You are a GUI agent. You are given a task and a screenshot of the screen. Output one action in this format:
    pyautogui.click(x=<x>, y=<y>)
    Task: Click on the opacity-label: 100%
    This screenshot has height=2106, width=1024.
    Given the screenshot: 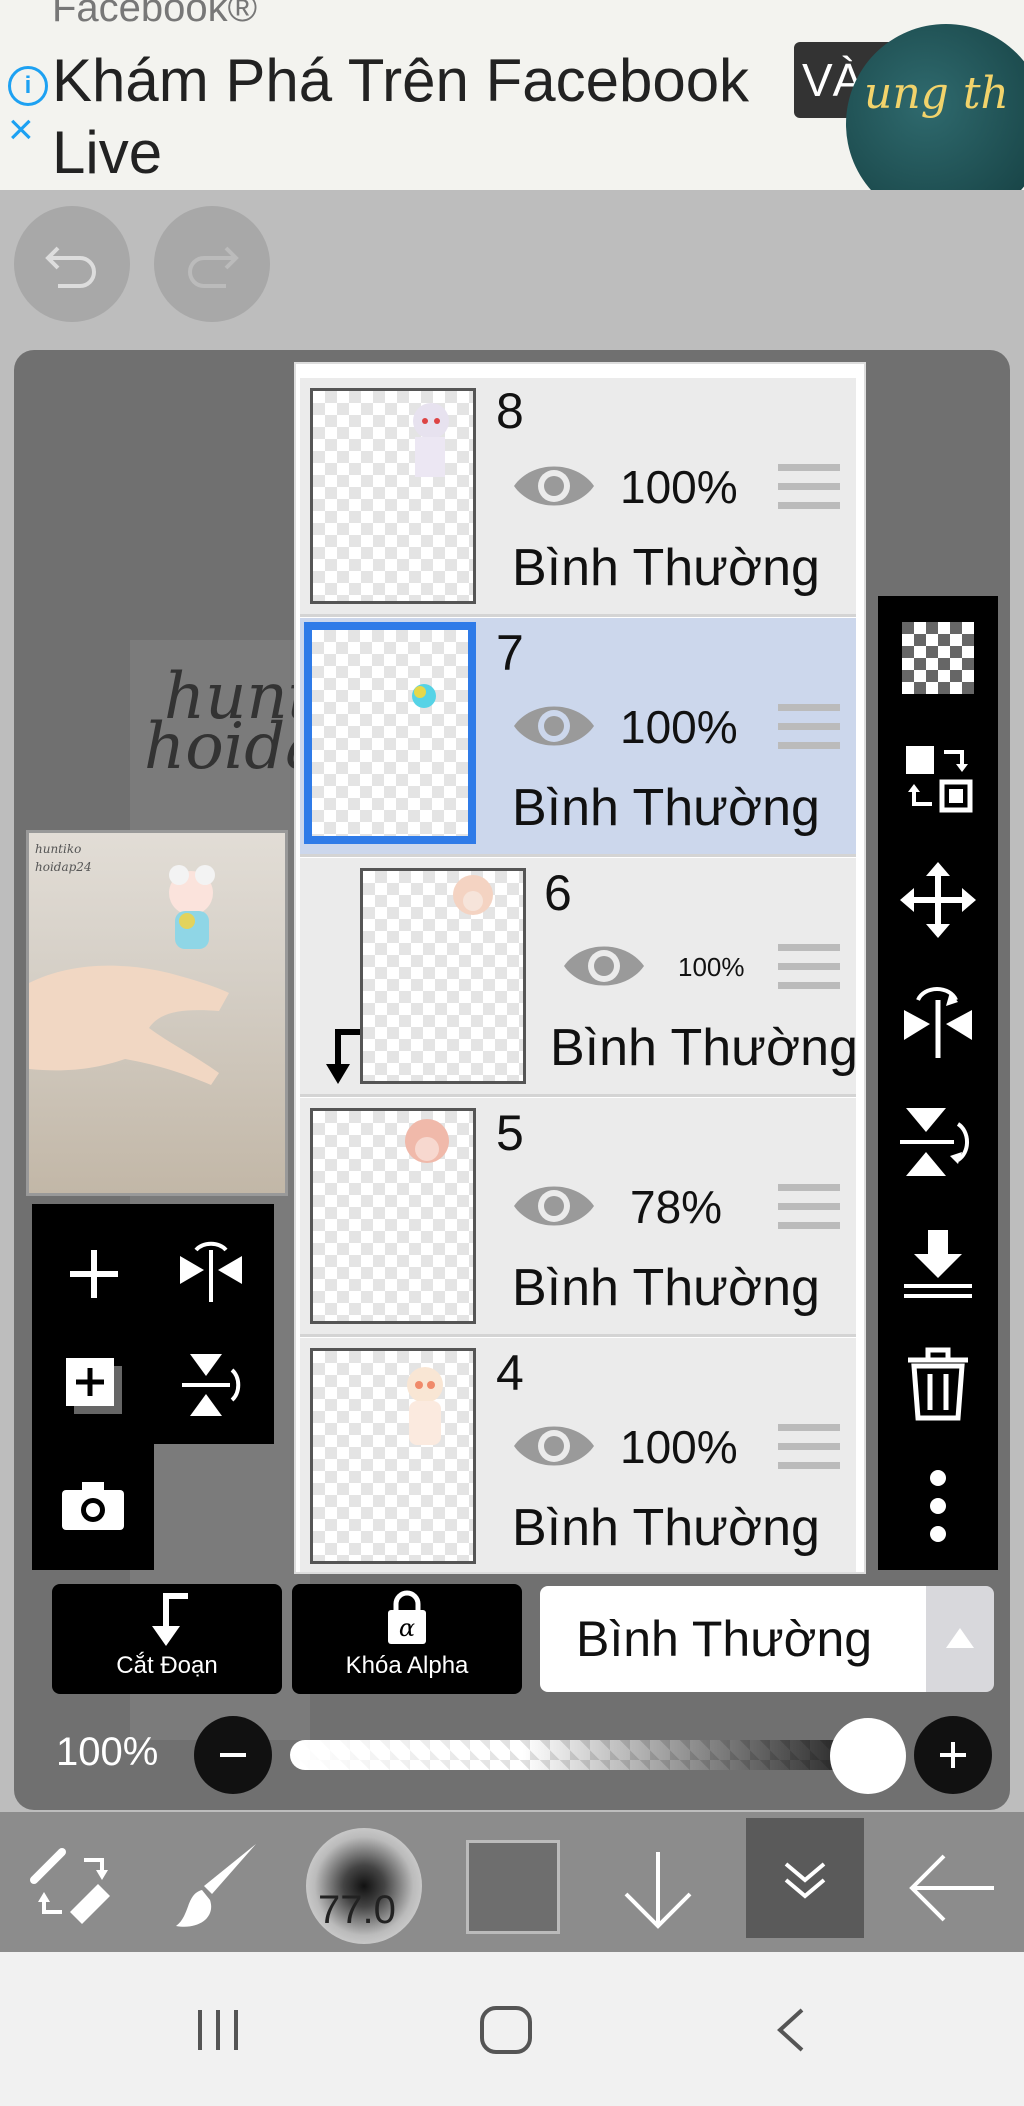 What is the action you would take?
    pyautogui.click(x=107, y=1752)
    